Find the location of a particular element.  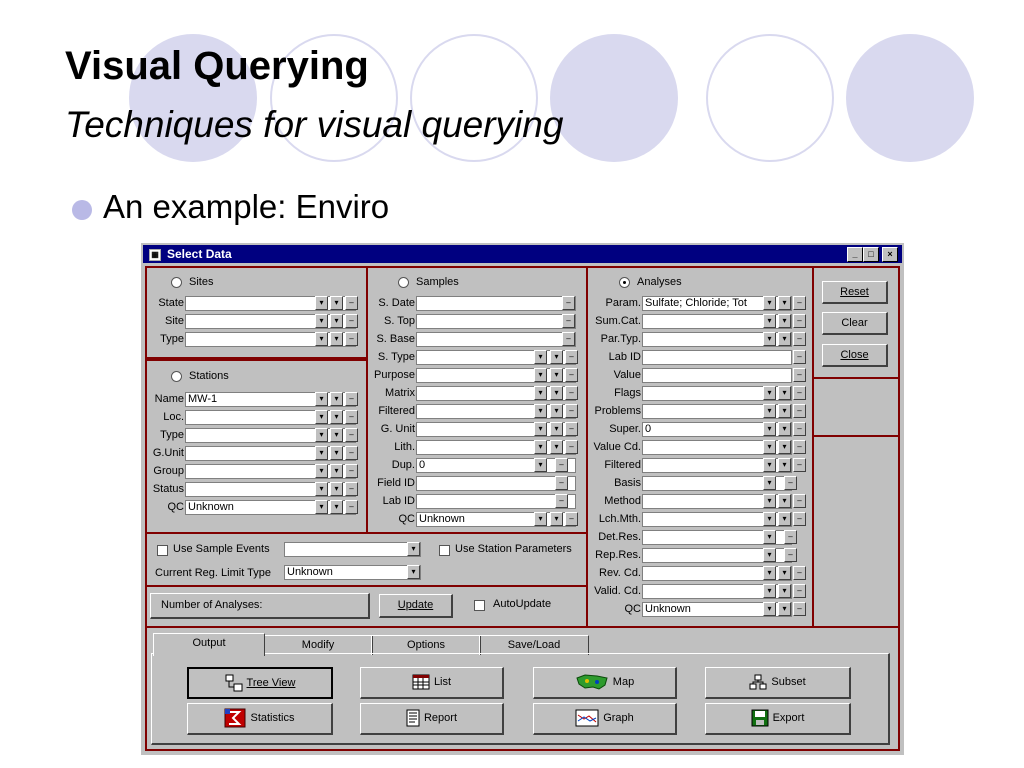

analyses-row-field is located at coordinates (717, 357).